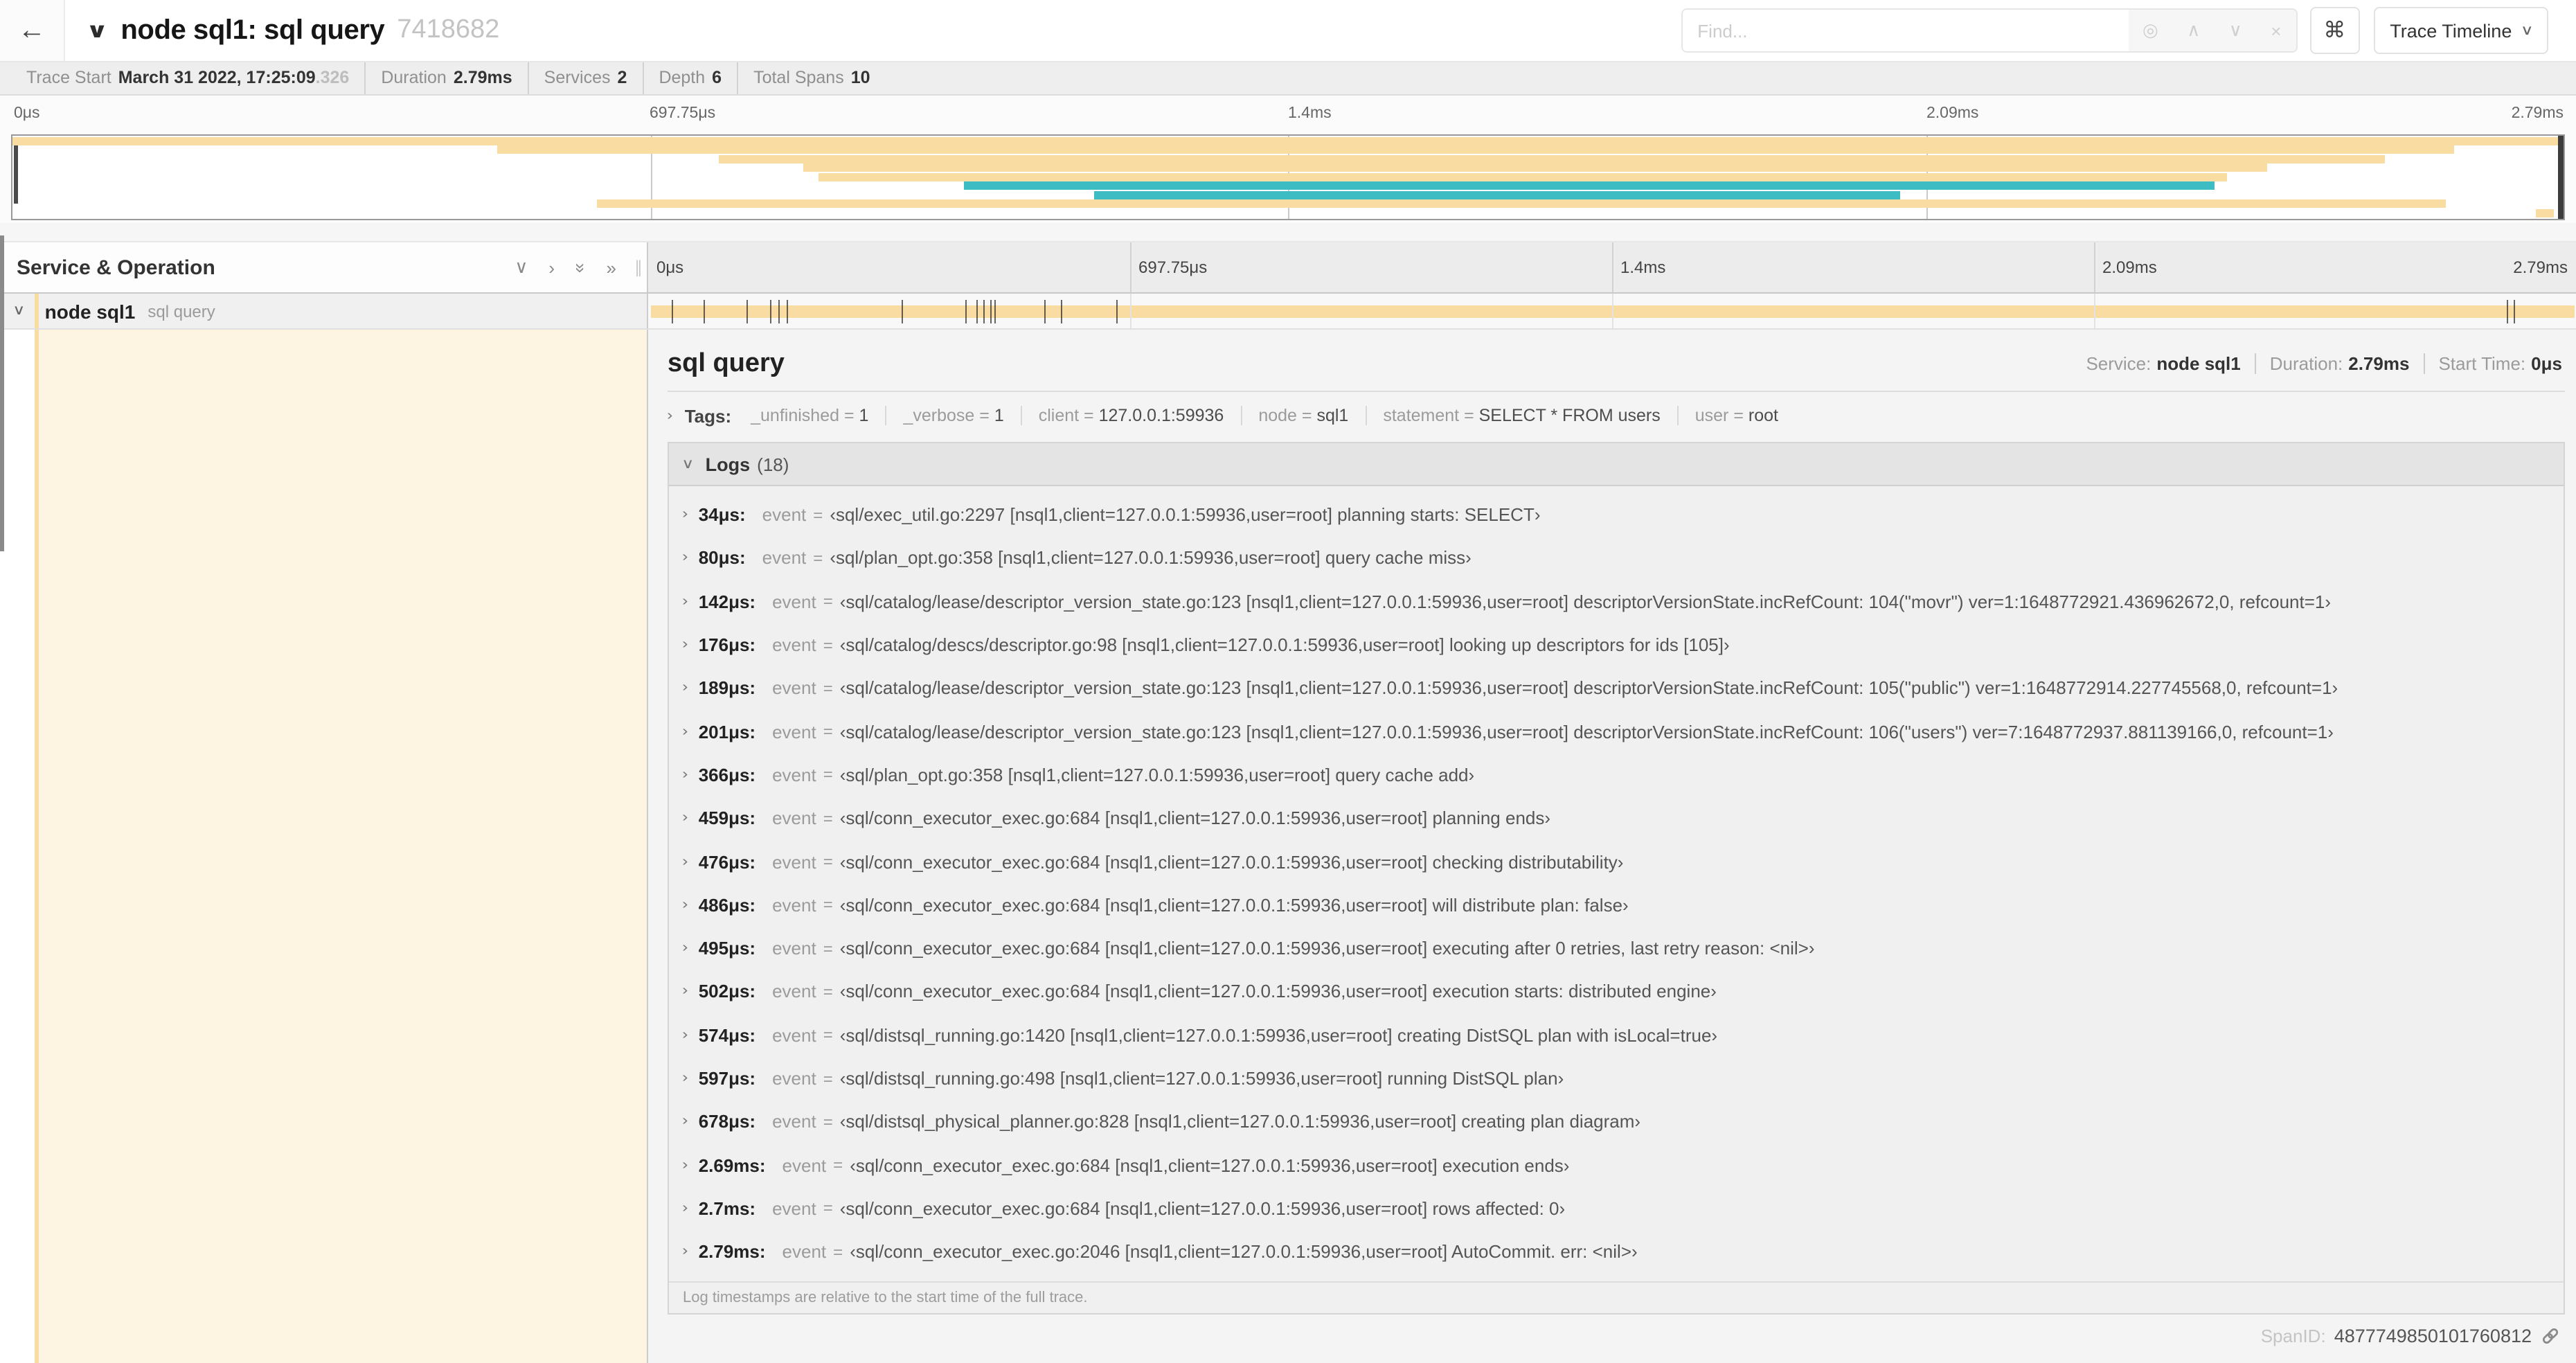 The height and width of the screenshot is (1363, 2576). Describe the element at coordinates (551, 267) in the screenshot. I see `expand-one-icon: ›` at that location.